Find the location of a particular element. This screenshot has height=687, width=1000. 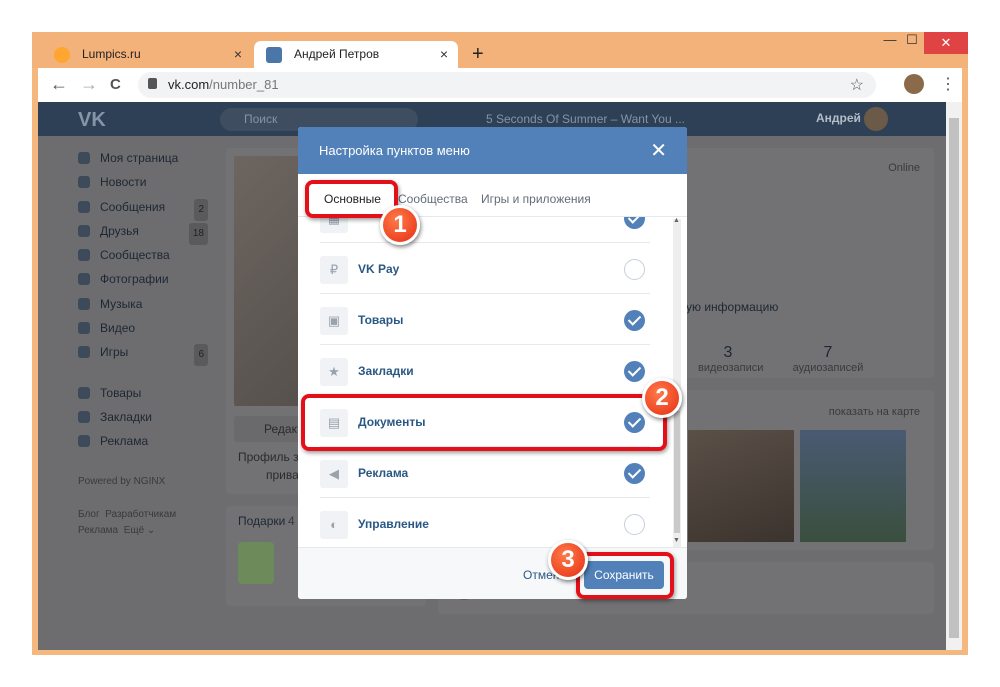

modal-footer: Отмена Сохранить is located at coordinates (492, 573).